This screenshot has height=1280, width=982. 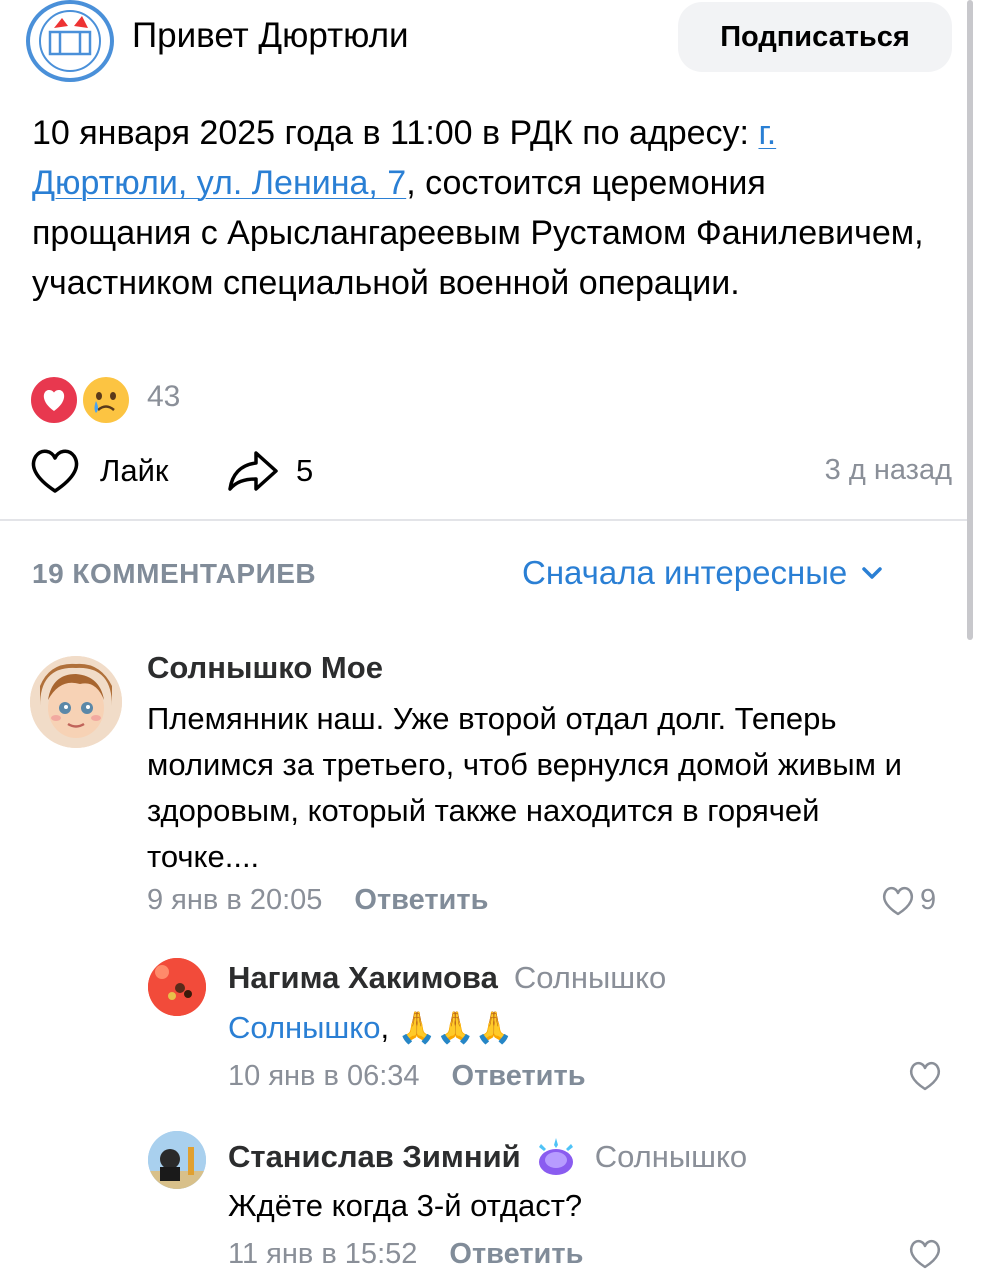 I want to click on subscribe-button: Подписаться, so click(x=815, y=37).